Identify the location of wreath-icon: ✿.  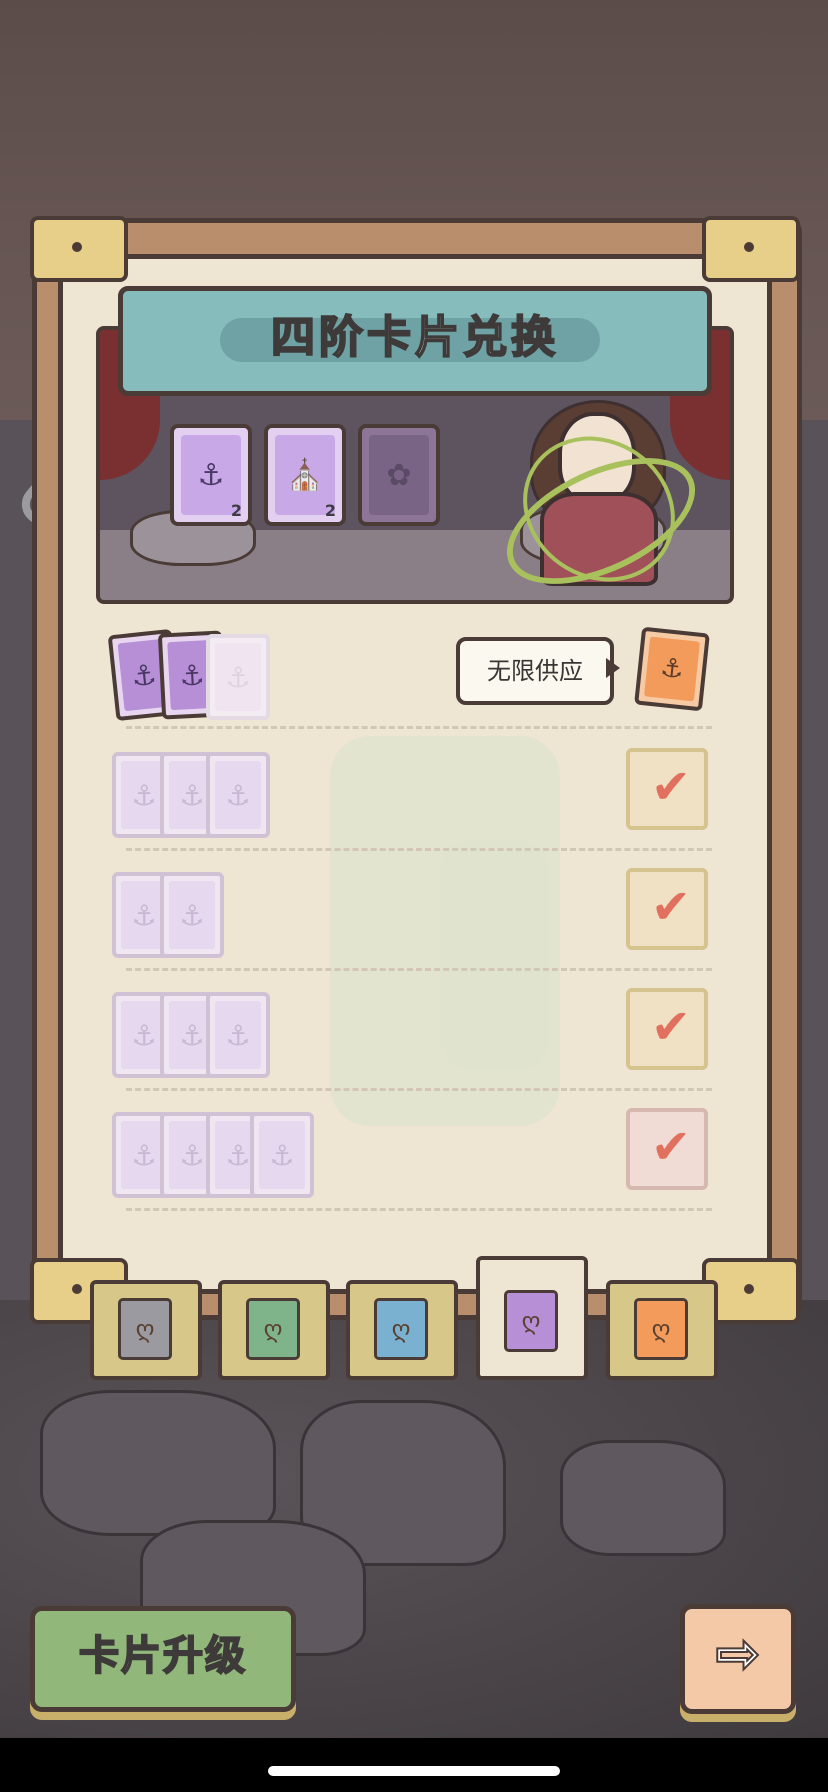
(399, 475).